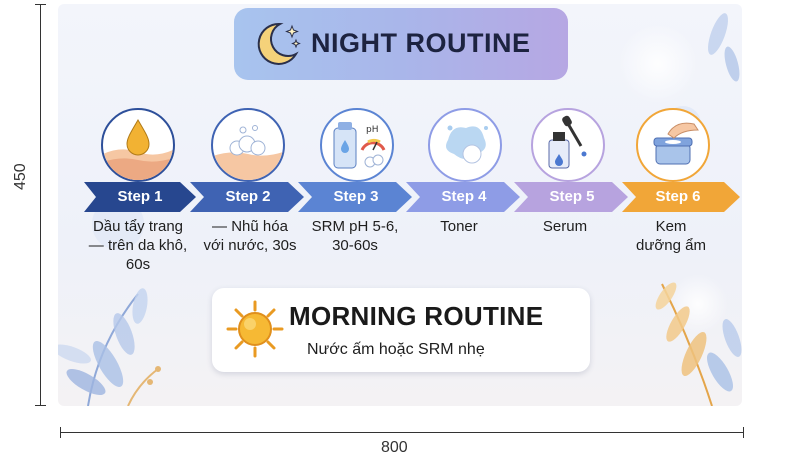 The height and width of the screenshot is (457, 800). Describe the element at coordinates (671, 236) in the screenshot. I see `step-6-description: Kem dưỡng ẩm` at that location.